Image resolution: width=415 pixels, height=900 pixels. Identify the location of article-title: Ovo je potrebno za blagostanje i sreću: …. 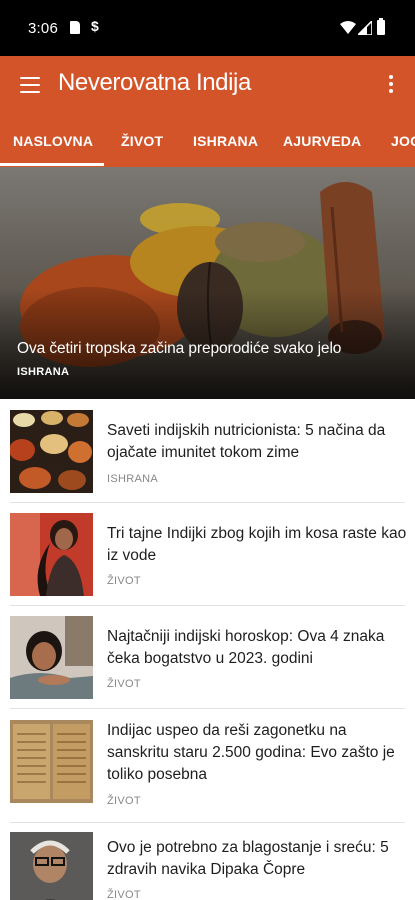
(248, 858).